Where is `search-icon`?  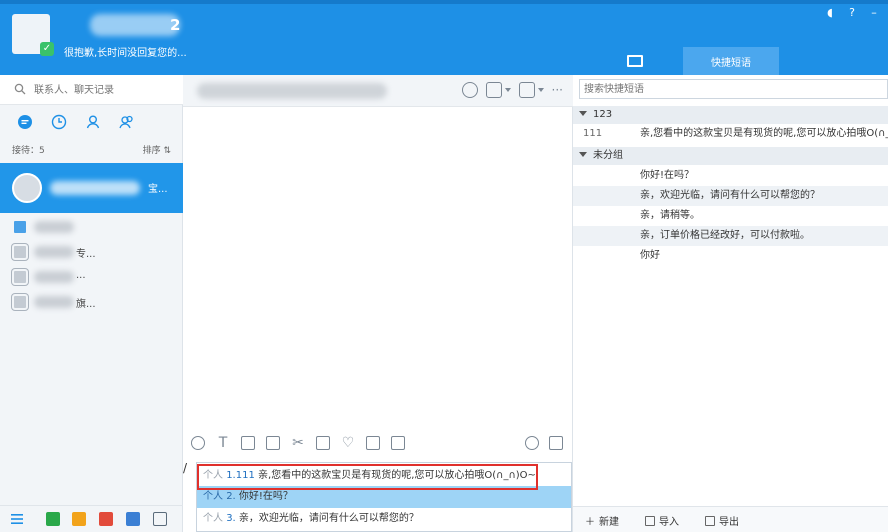 search-icon is located at coordinates (20, 89).